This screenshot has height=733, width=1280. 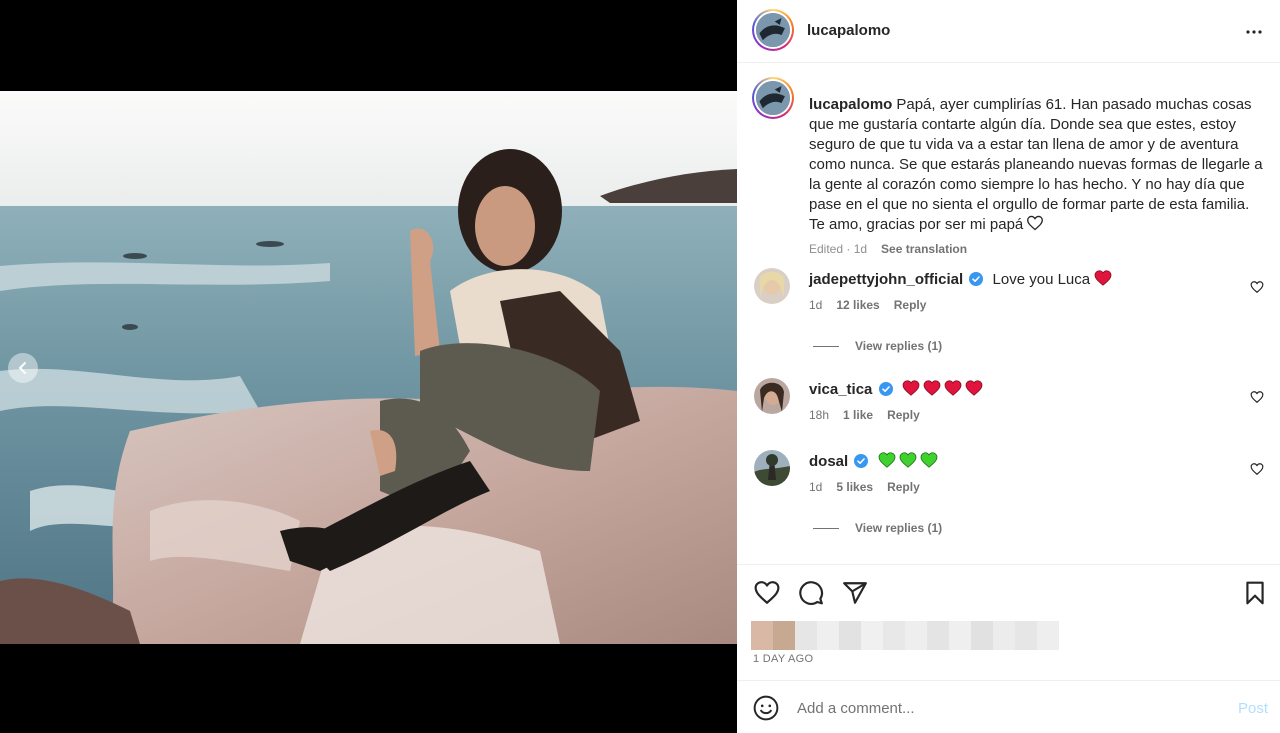 I want to click on comment-meta: 1d 12 likes Reply, so click(x=867, y=305).